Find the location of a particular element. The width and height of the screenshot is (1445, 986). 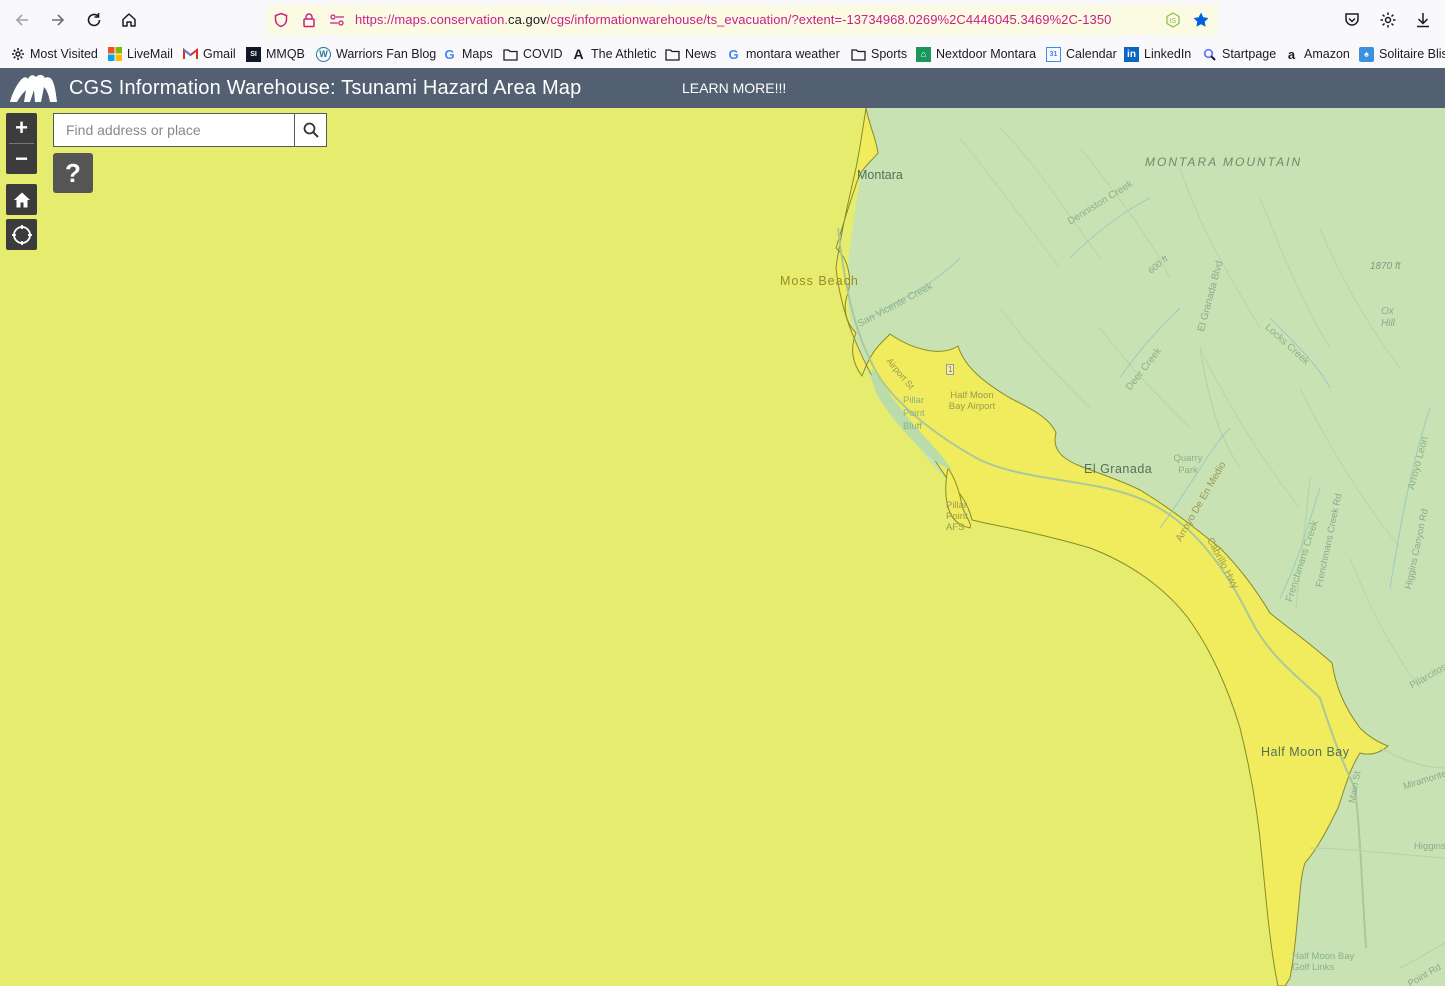

bookmark-label: Sports is located at coordinates (889, 54).